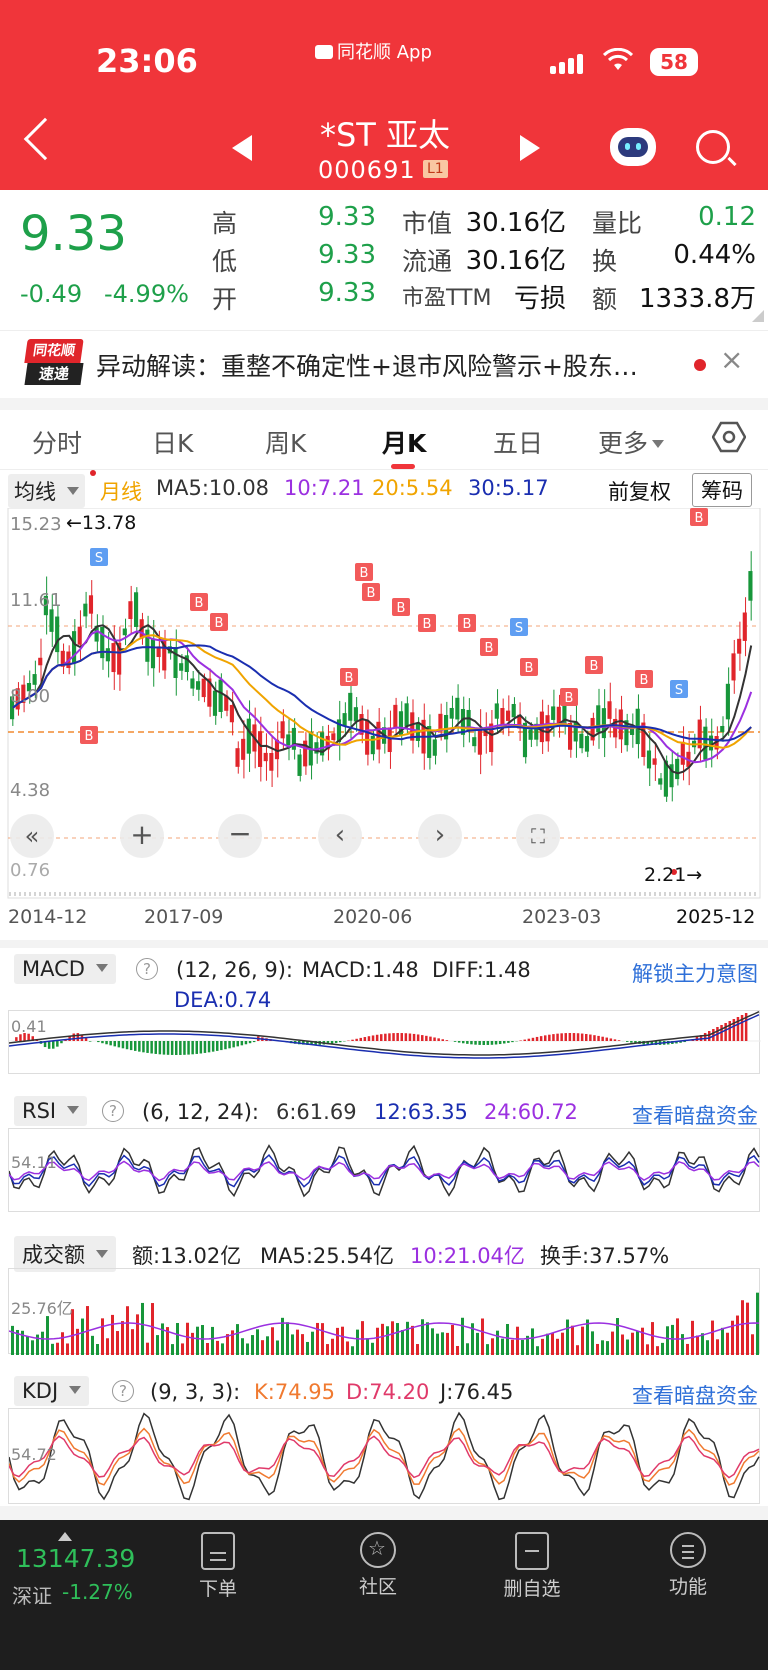  Describe the element at coordinates (530, 148) in the screenshot. I see `next-stock-button` at that location.